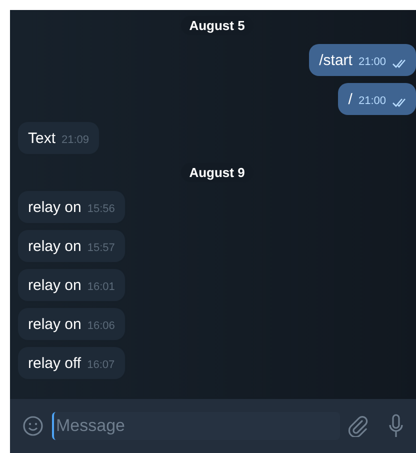 The image size is (416, 453). Describe the element at coordinates (350, 99) in the screenshot. I see `message-text: /` at that location.